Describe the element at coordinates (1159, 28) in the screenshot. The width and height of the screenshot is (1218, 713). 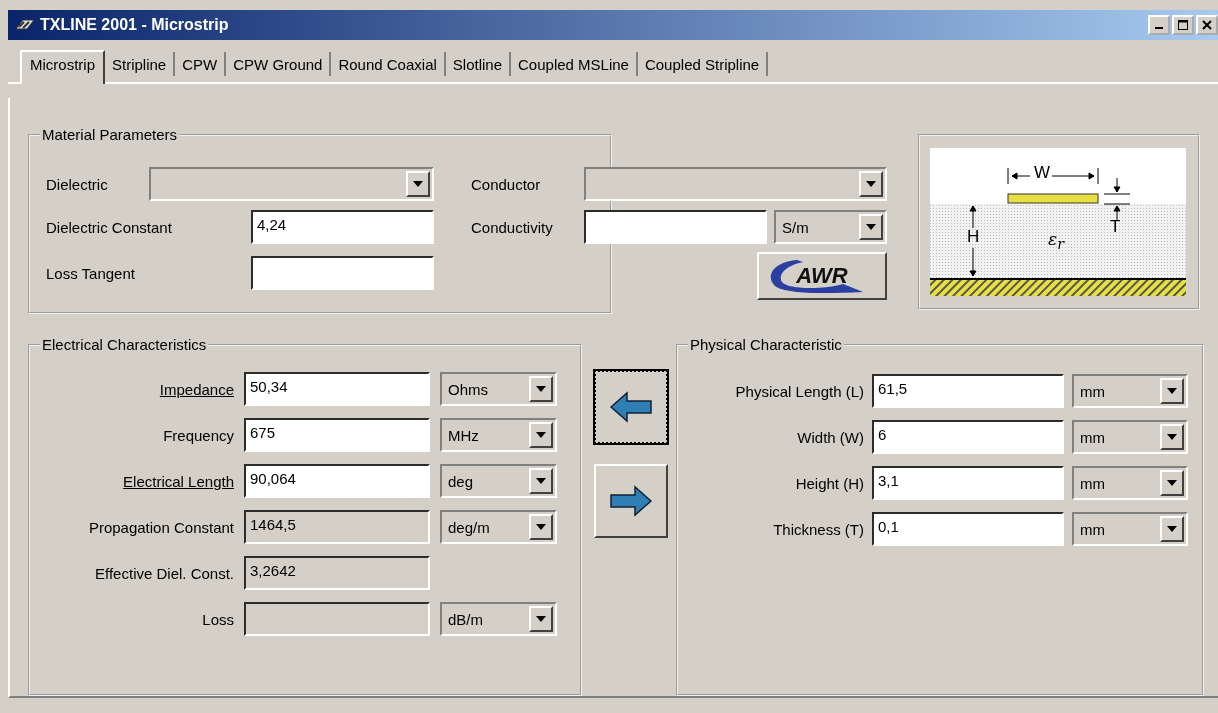
I see `minimize-icon` at that location.